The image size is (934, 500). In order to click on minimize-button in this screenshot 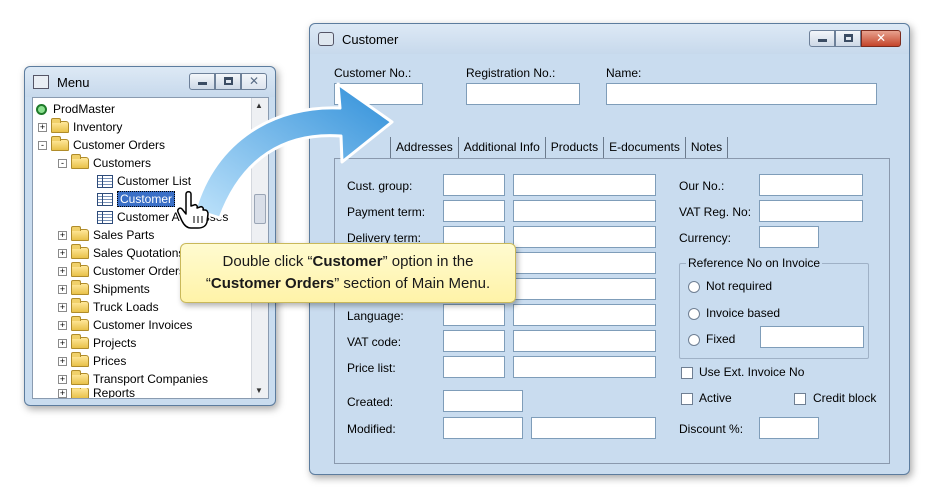, I will do `click(822, 38)`.